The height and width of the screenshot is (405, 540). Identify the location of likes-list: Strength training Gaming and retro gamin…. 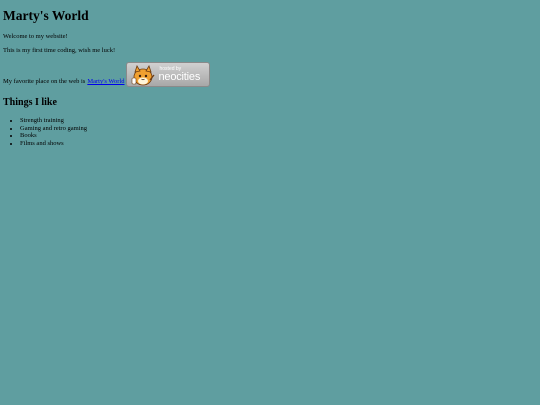
(45, 132).